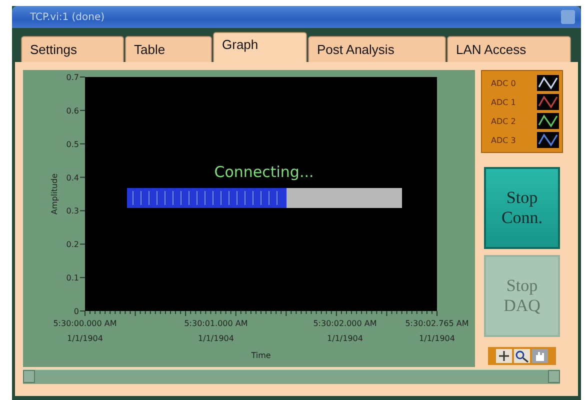 The width and height of the screenshot is (587, 400). Describe the element at coordinates (72, 144) in the screenshot. I see `y-tick-label: 0.5` at that location.